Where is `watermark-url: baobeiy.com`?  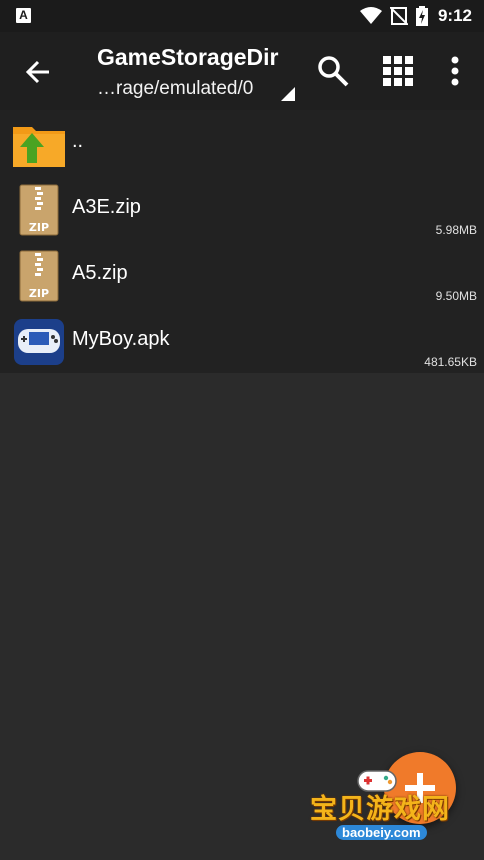 watermark-url: baobeiy.com is located at coordinates (381, 832).